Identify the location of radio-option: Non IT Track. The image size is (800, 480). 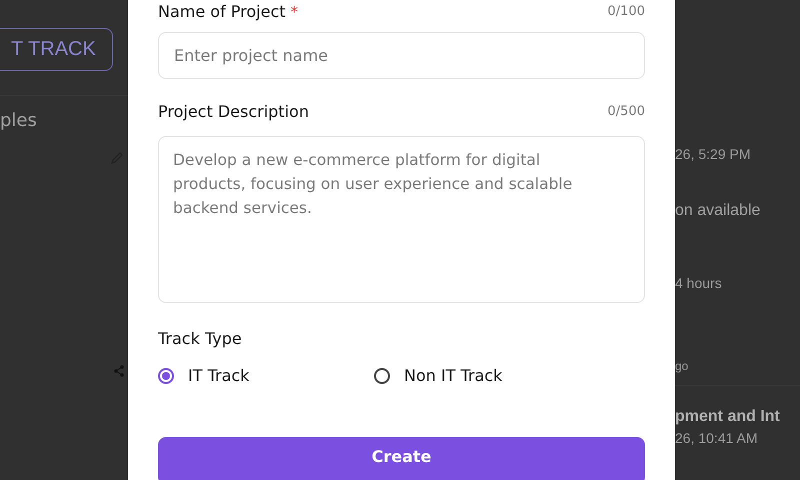
(509, 375).